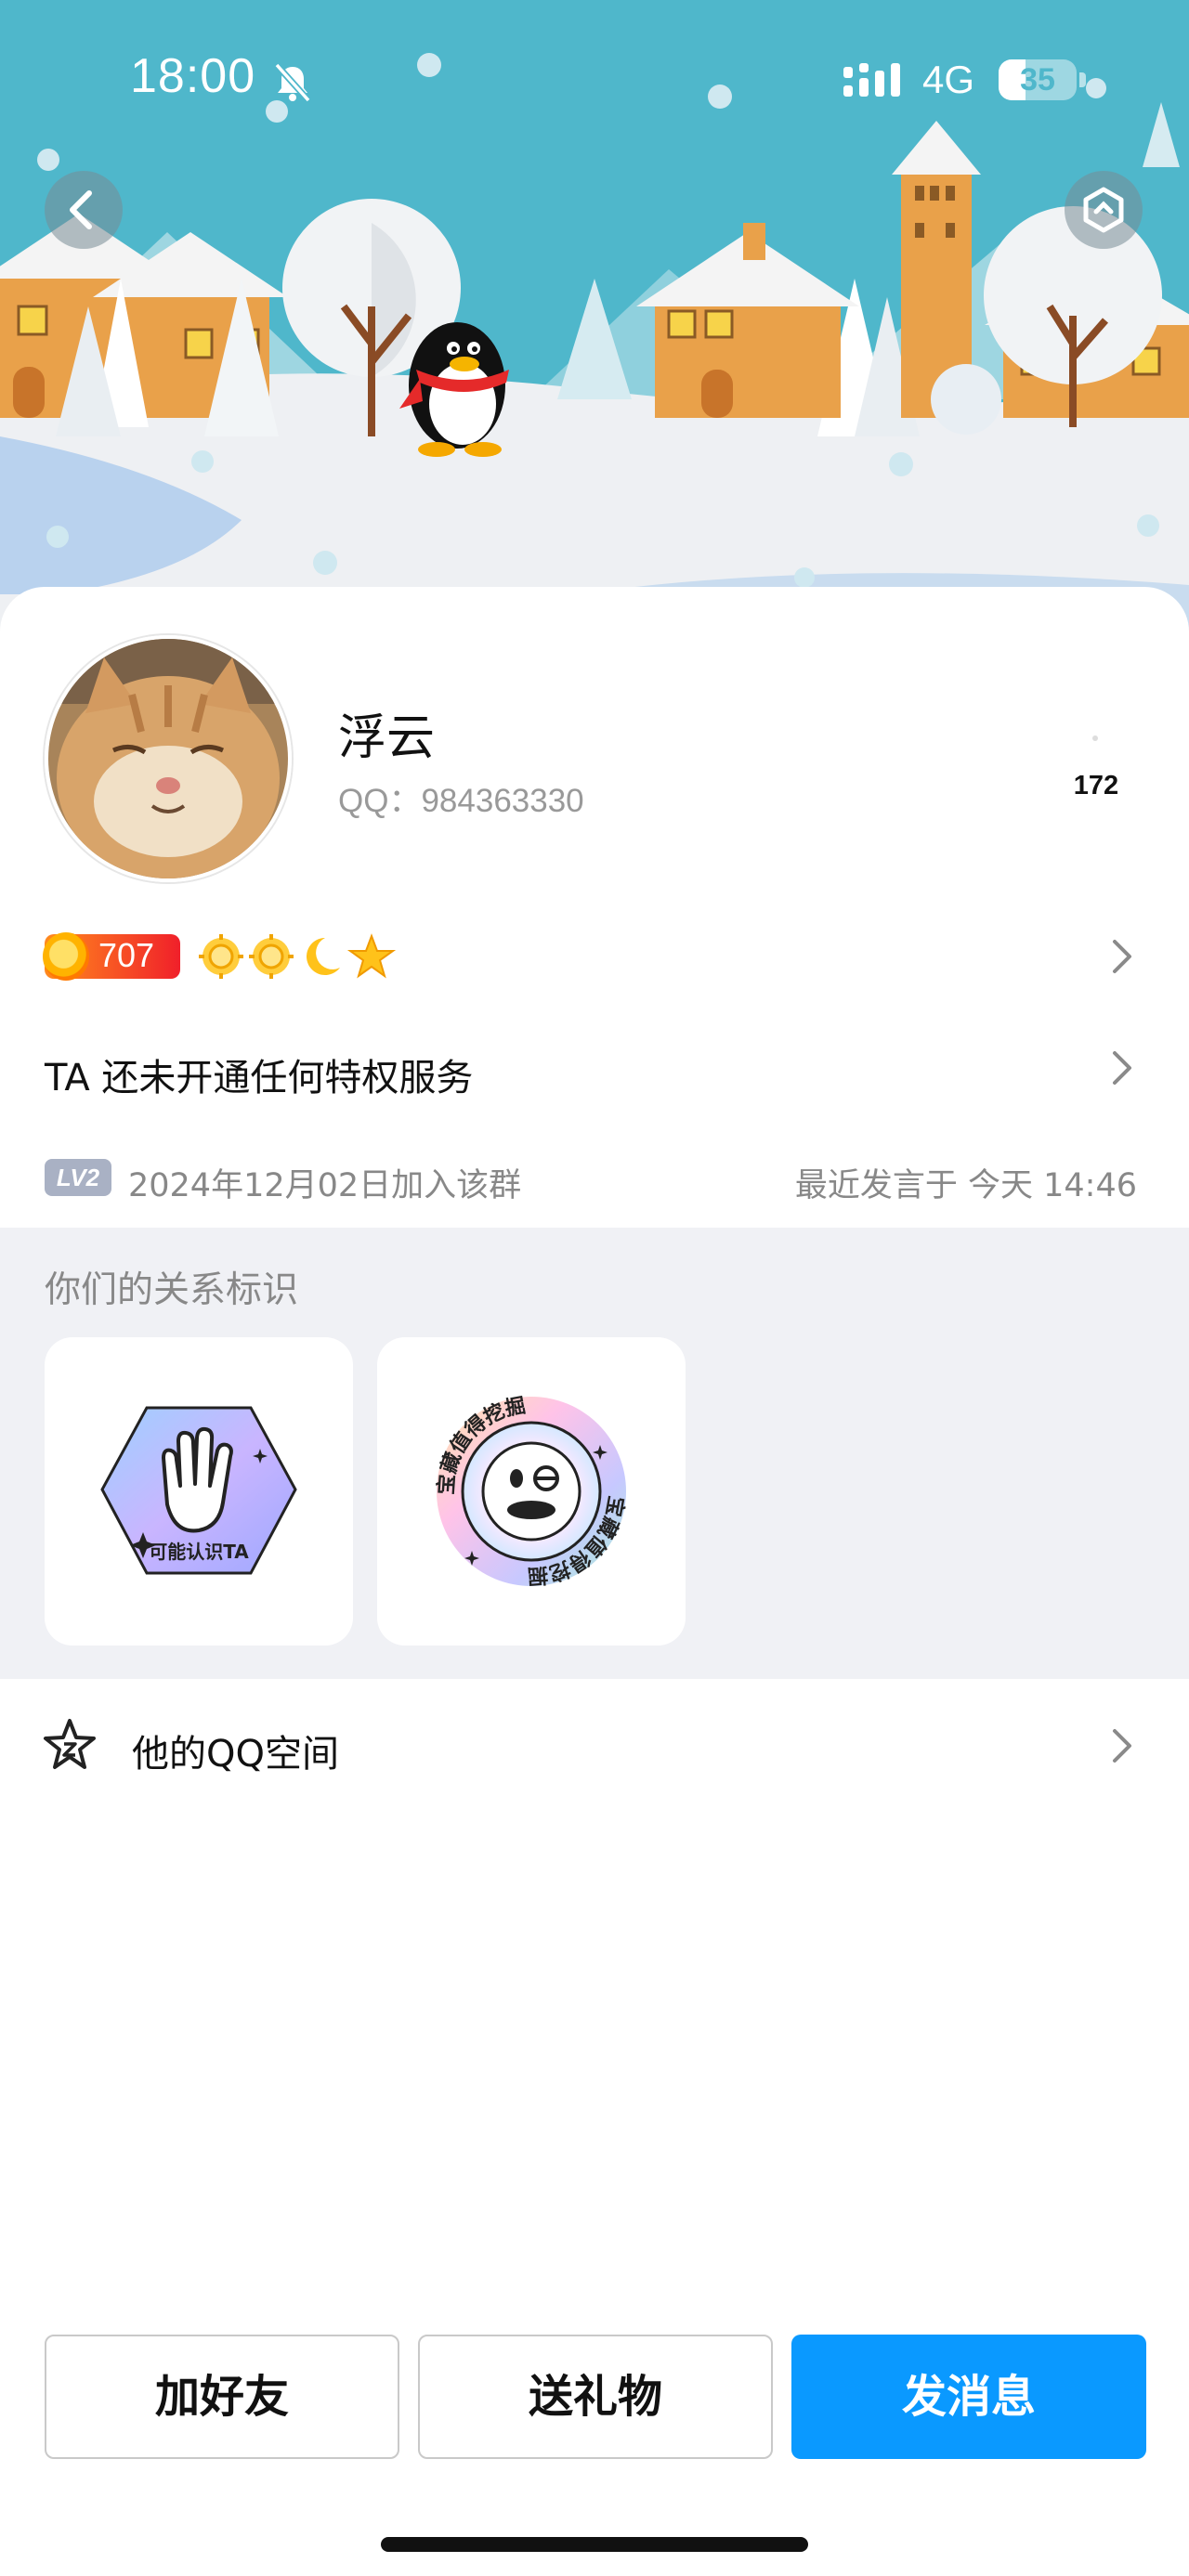 Image resolution: width=1189 pixels, height=2576 pixels. I want to click on privilege-row: TA 还未开通任何特权服务, so click(594, 1068).